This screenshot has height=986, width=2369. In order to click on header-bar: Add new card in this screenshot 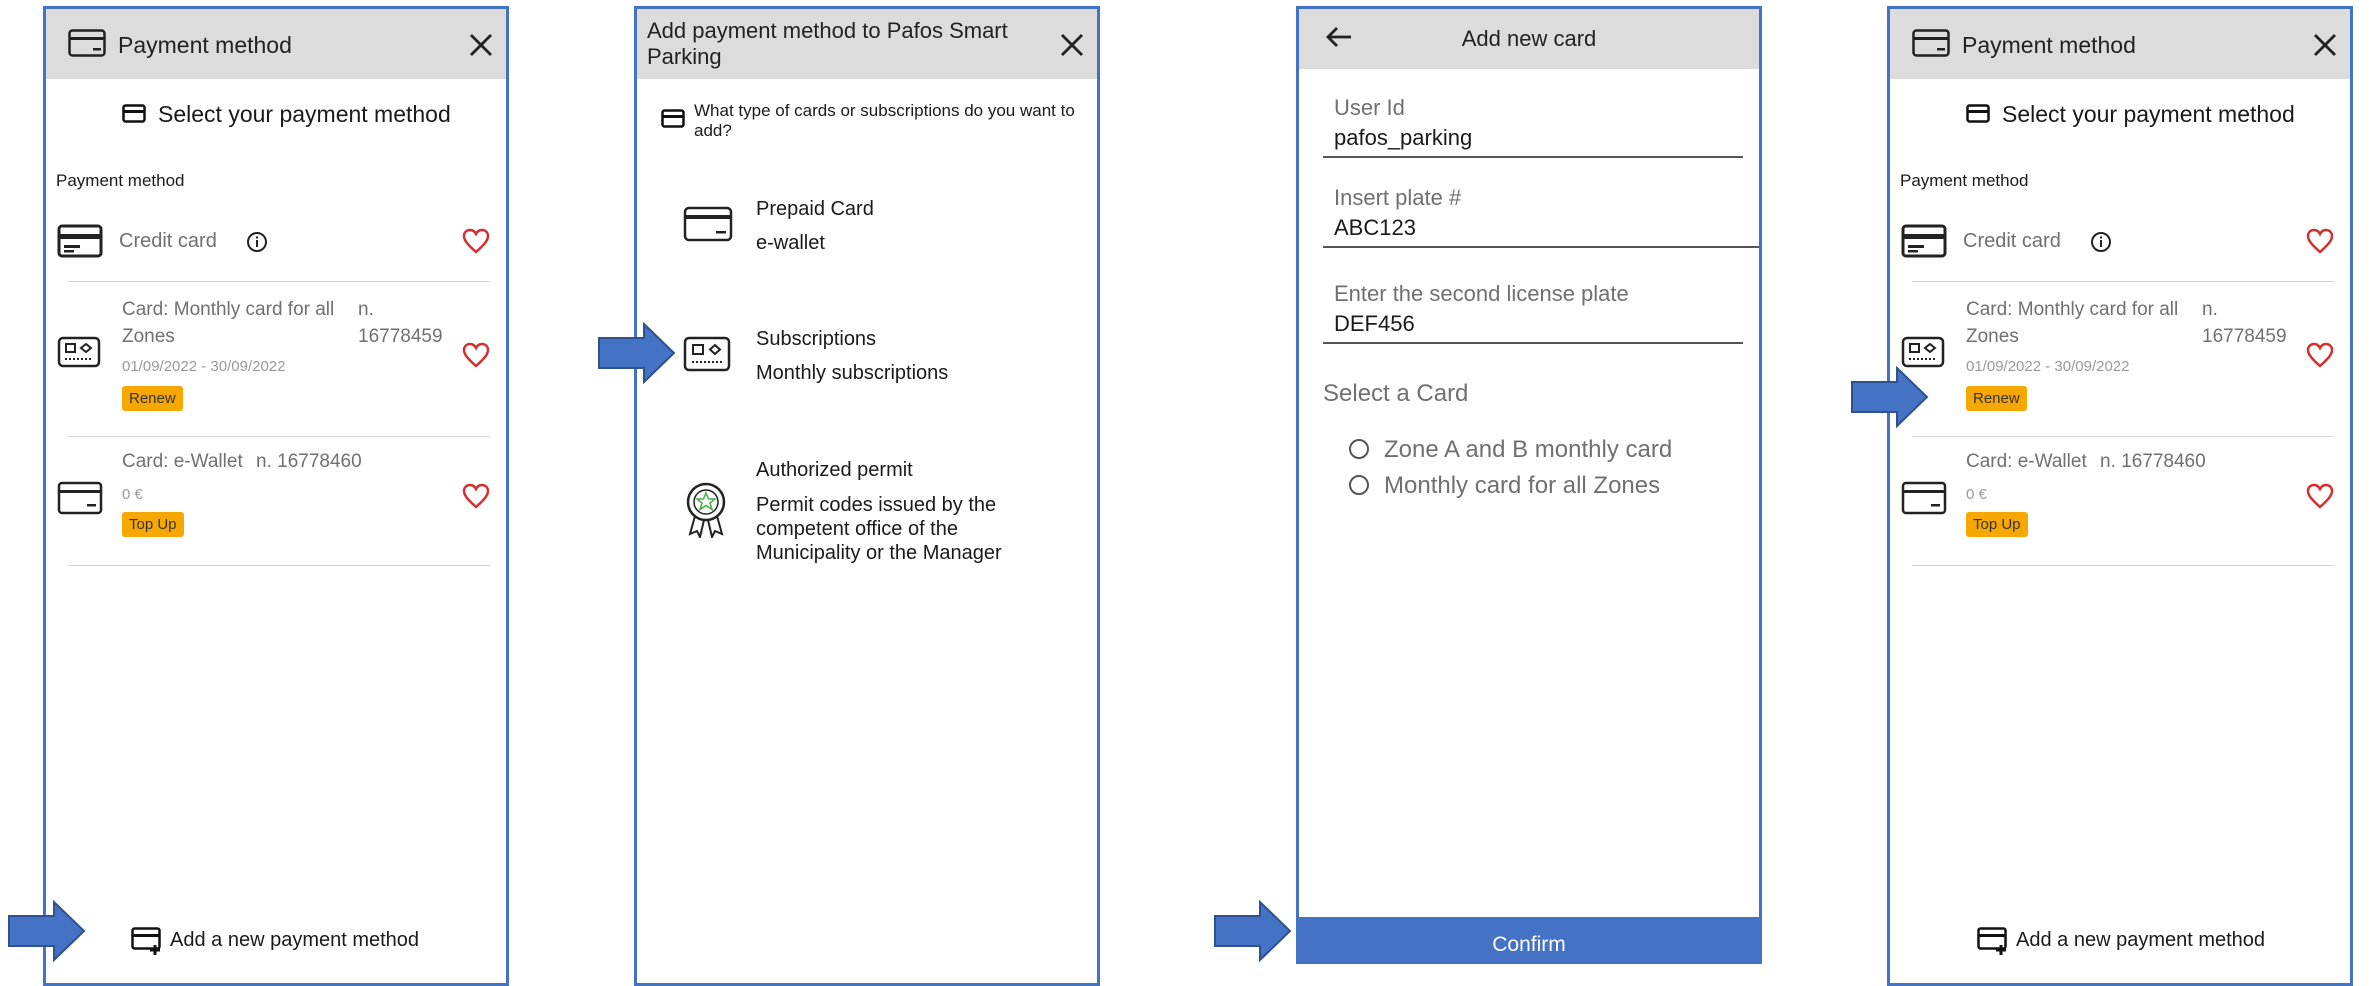, I will do `click(1529, 39)`.